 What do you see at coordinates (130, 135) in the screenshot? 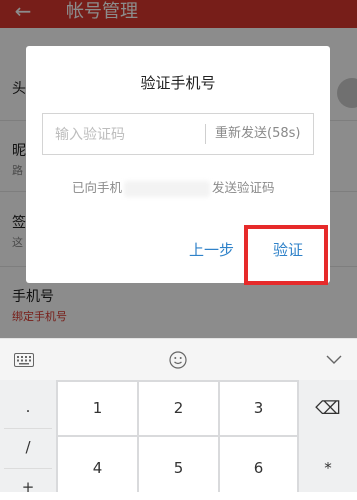
I see `verification-code-input` at bounding box center [130, 135].